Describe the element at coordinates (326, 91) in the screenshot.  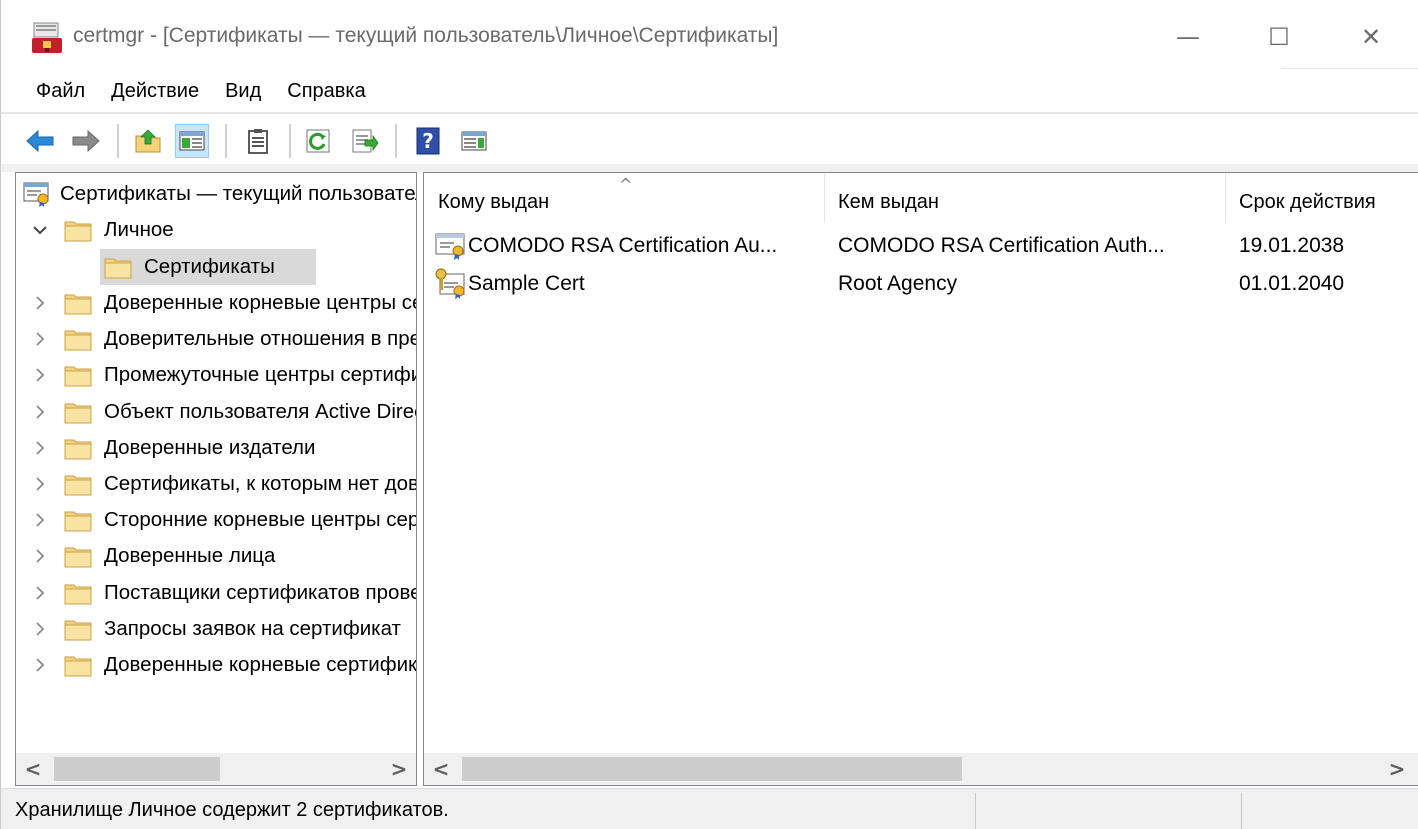
I see `menu-help: Справка` at that location.